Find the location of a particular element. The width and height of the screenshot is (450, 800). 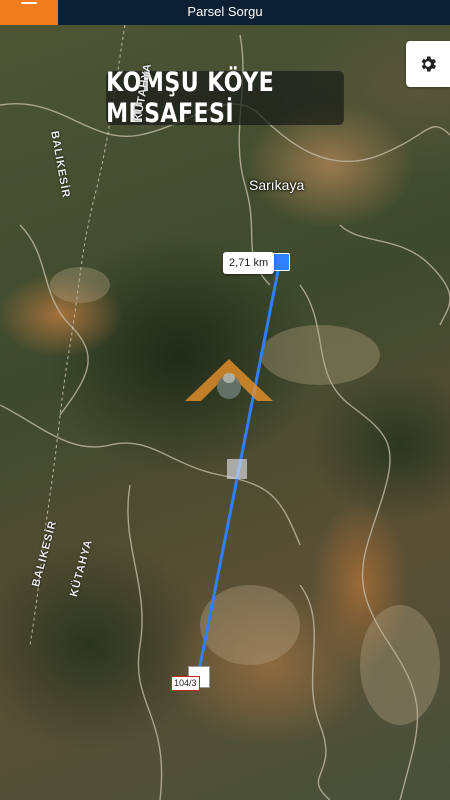

gear-icon is located at coordinates (428, 64).